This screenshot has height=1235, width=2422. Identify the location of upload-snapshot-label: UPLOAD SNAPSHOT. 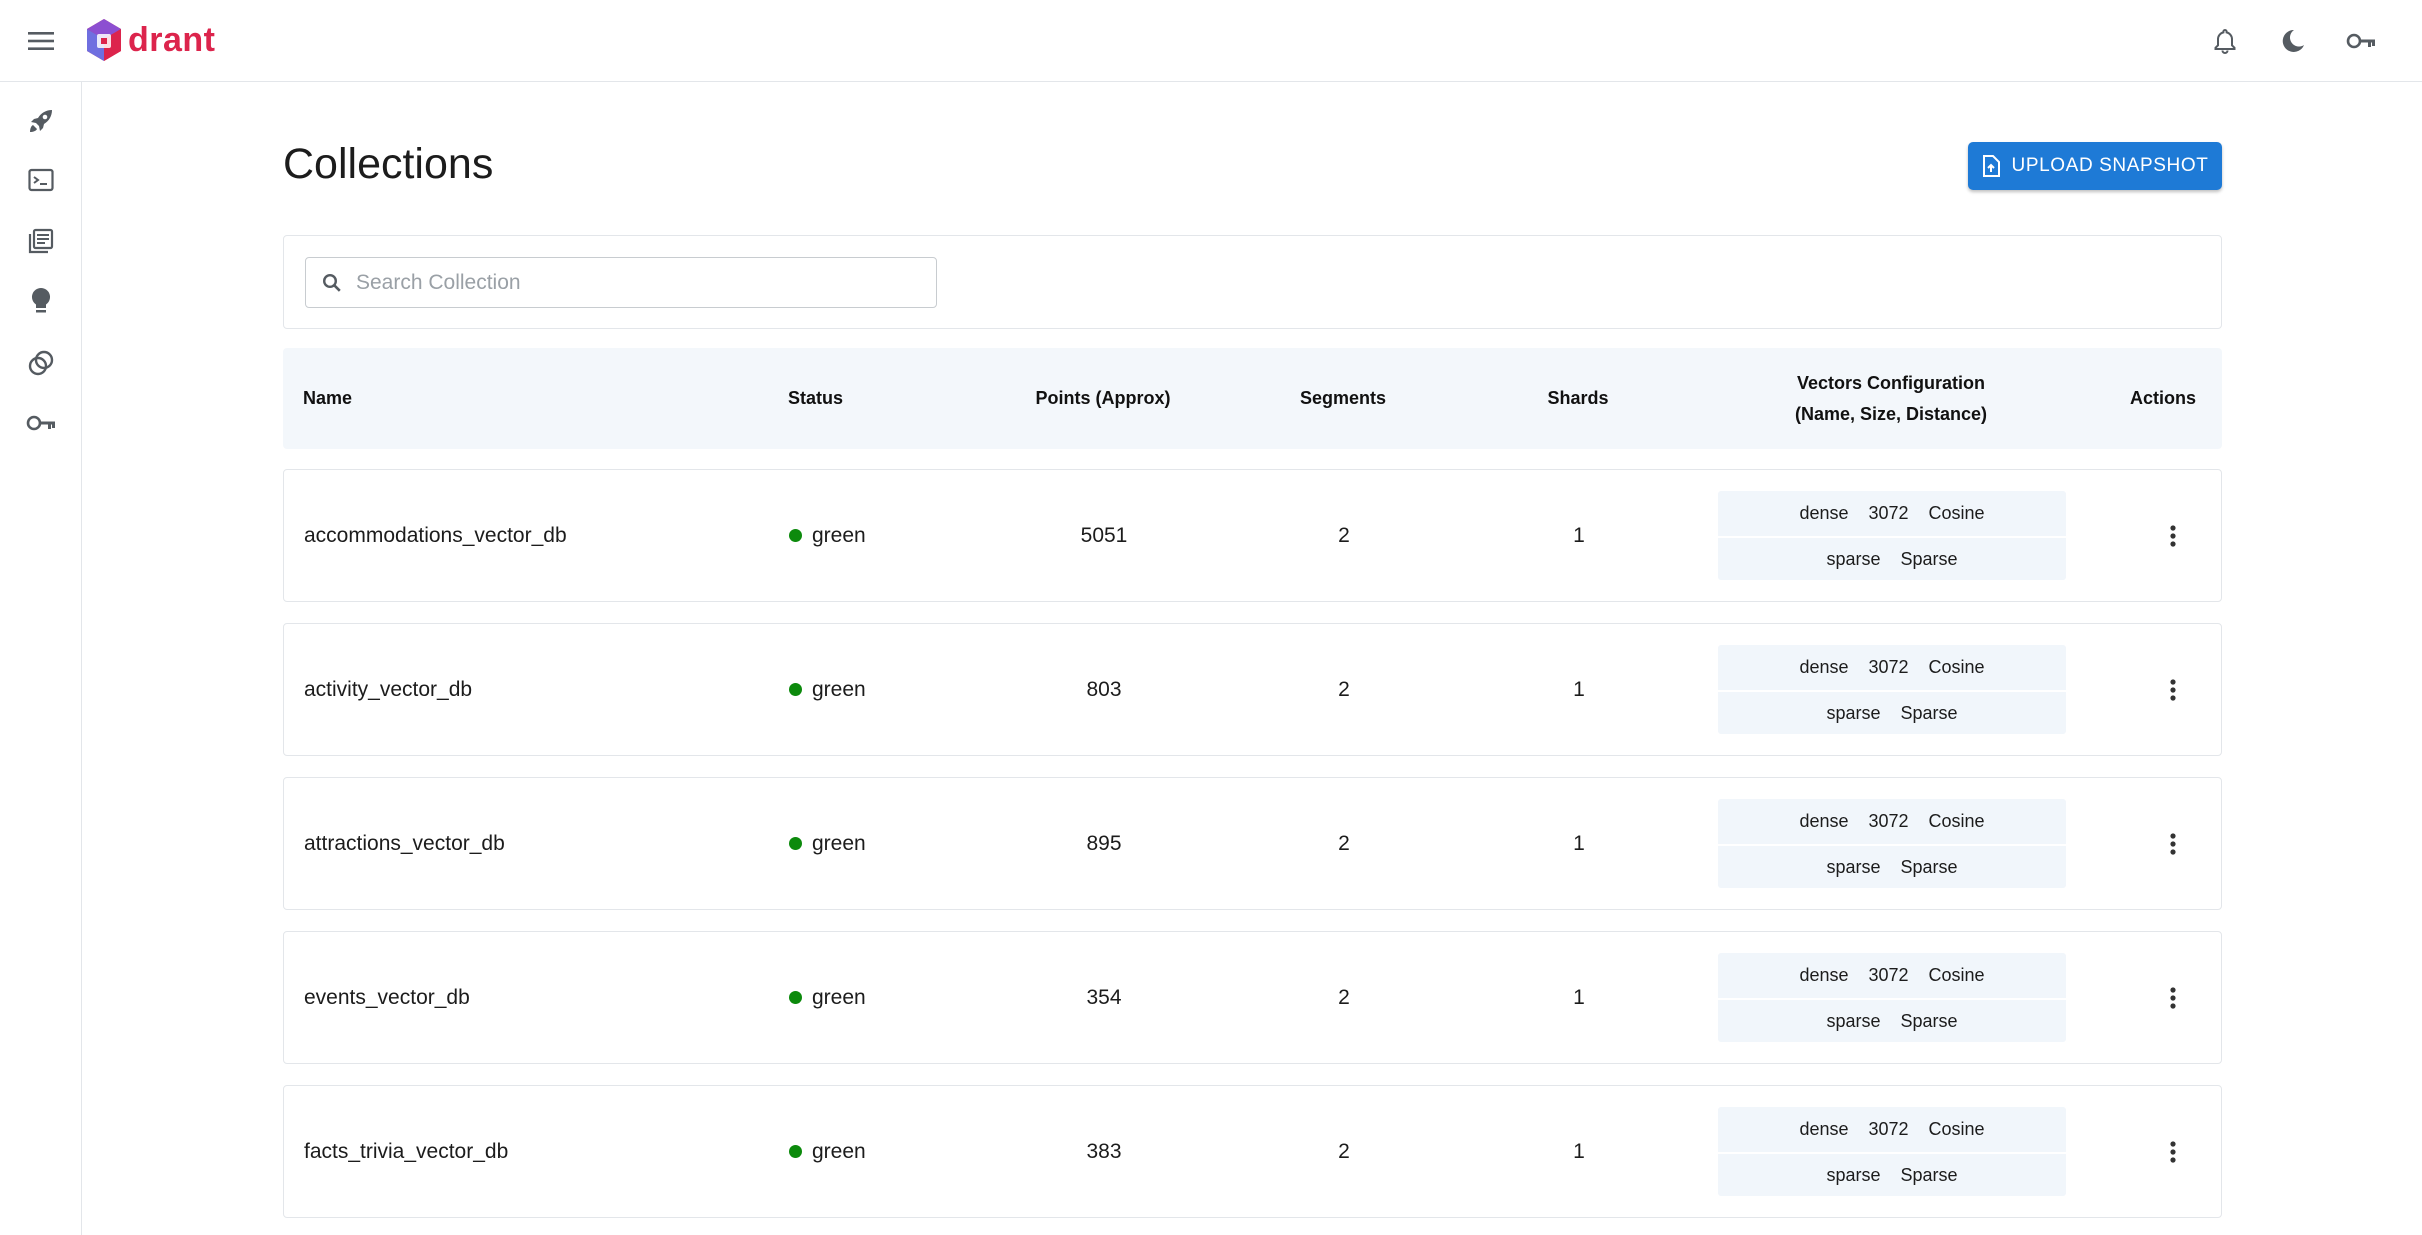
(2110, 165).